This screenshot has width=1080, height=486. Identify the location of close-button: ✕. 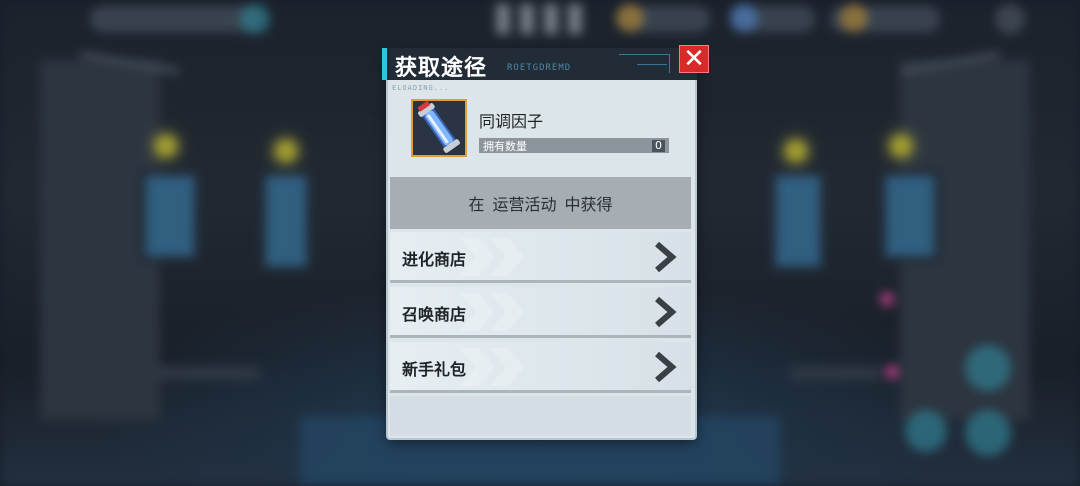
(694, 59).